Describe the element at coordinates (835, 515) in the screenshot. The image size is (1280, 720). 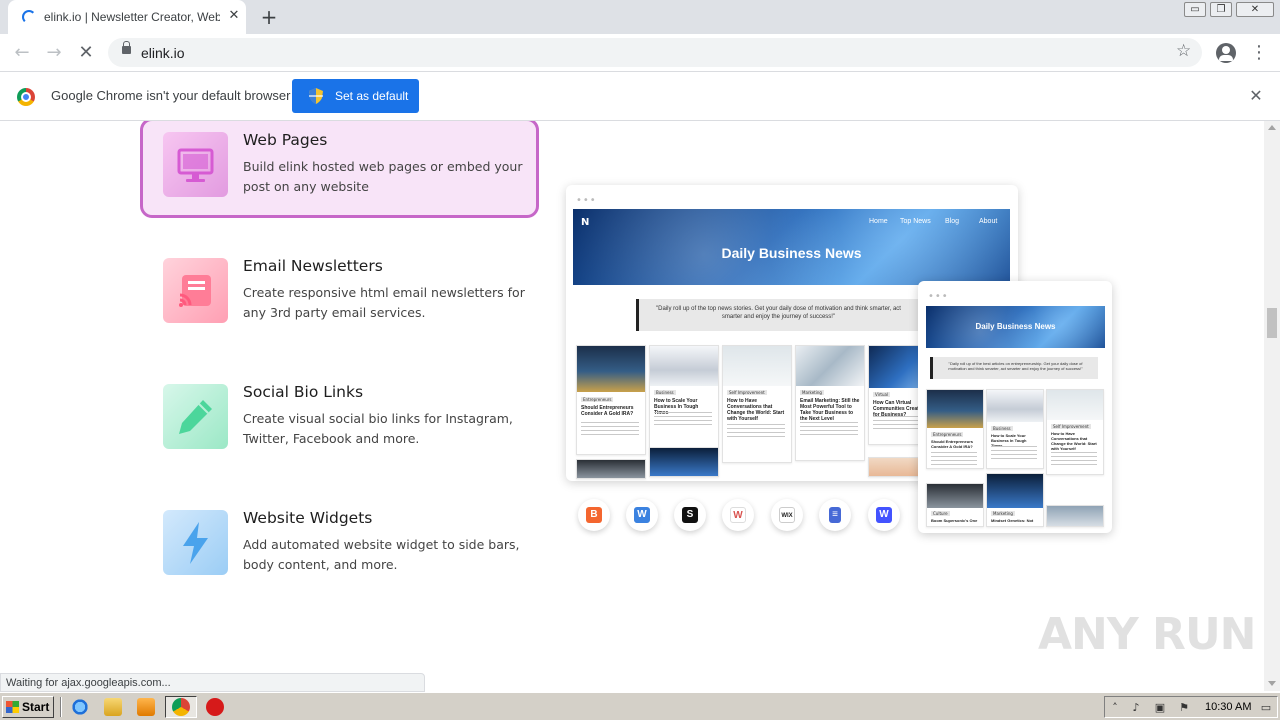
I see `google-sites-icon: ≡` at that location.